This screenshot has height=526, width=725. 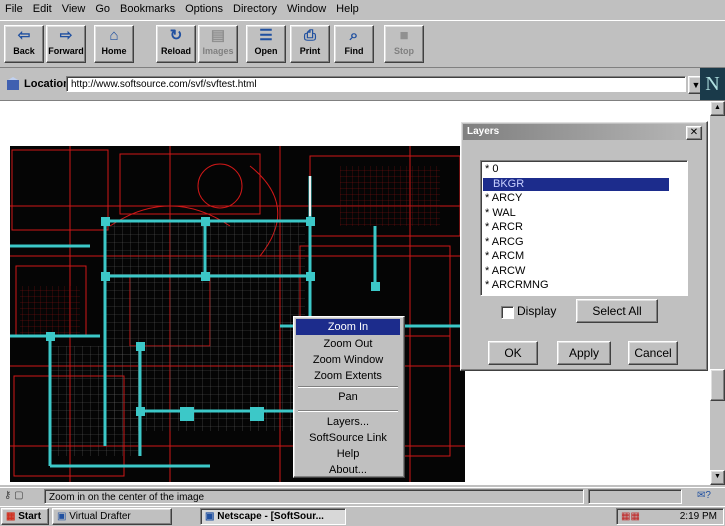 What do you see at coordinates (576, 285) in the screenshot?
I see `layer-list-item: * ARCRMNG` at bounding box center [576, 285].